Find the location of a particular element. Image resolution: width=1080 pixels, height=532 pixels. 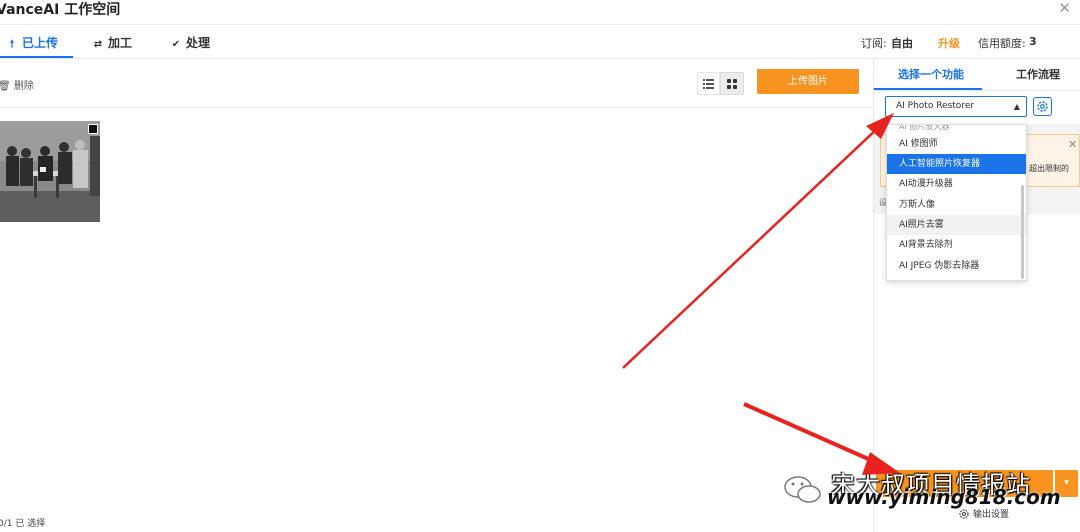

upload-image-button: 上传图片 is located at coordinates (808, 81).